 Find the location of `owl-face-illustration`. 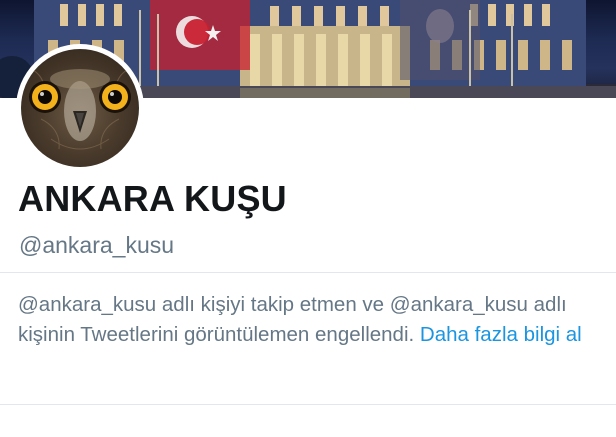

owl-face-illustration is located at coordinates (80, 109).